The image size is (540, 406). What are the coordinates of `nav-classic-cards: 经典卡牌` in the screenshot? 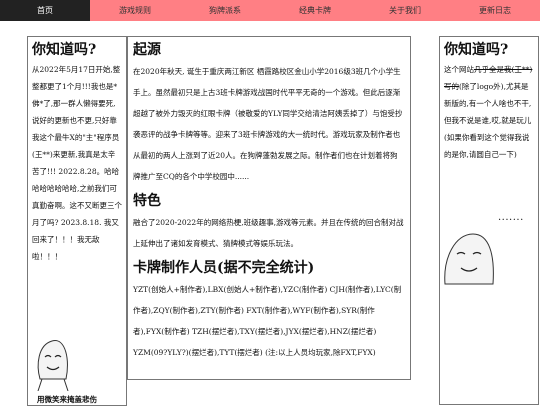 It's located at (315, 10).